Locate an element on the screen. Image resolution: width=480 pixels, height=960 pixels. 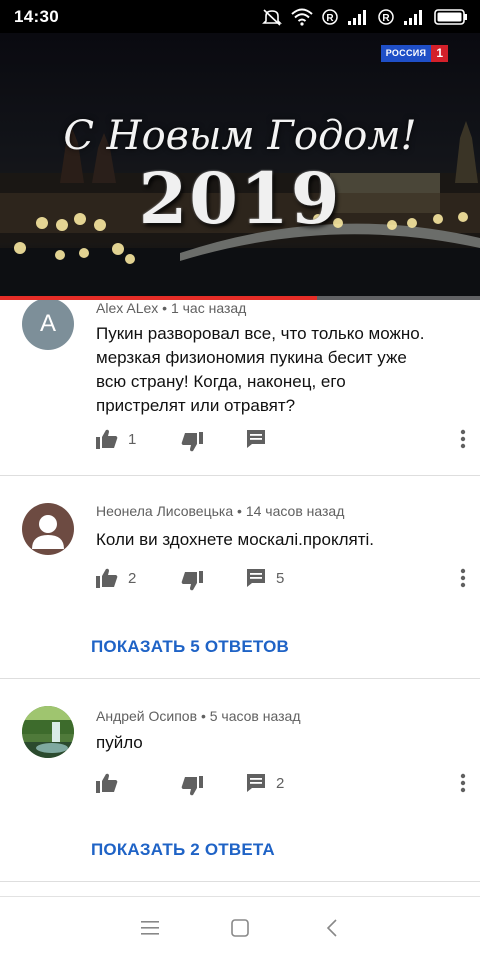
comment-author: Alex ALex is located at coordinates (127, 308).